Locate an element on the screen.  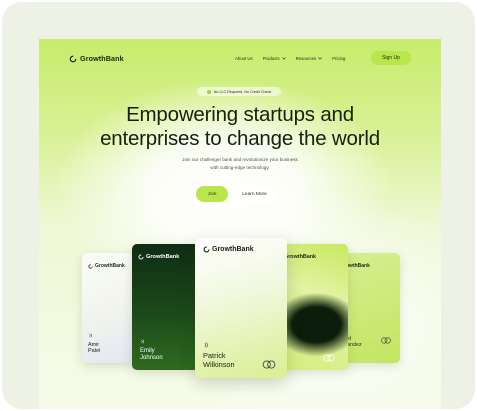
card-brand-label: owthBank is located at coordinates (358, 266).